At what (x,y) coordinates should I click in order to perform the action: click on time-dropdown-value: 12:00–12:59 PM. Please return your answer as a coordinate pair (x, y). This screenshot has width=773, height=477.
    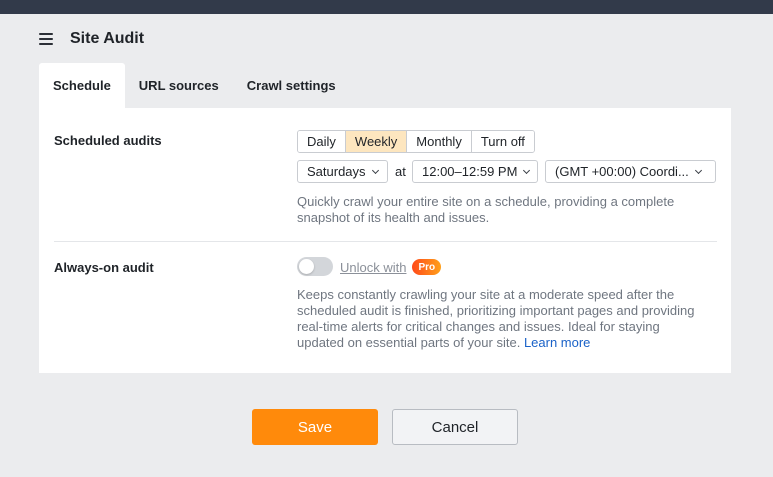
    Looking at the image, I should click on (470, 171).